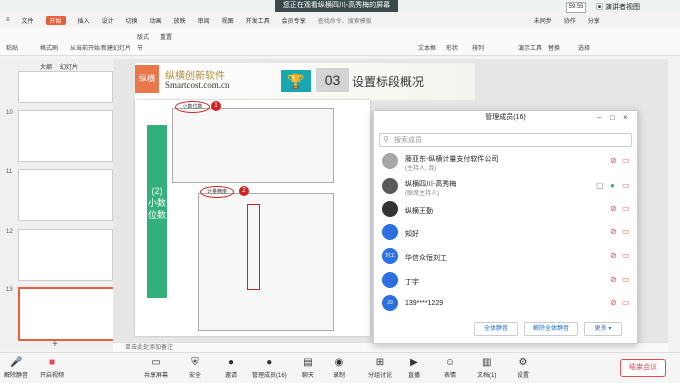  What do you see at coordinates (390, 303) in the screenshot?
I see `avatar: 29` at bounding box center [390, 303].